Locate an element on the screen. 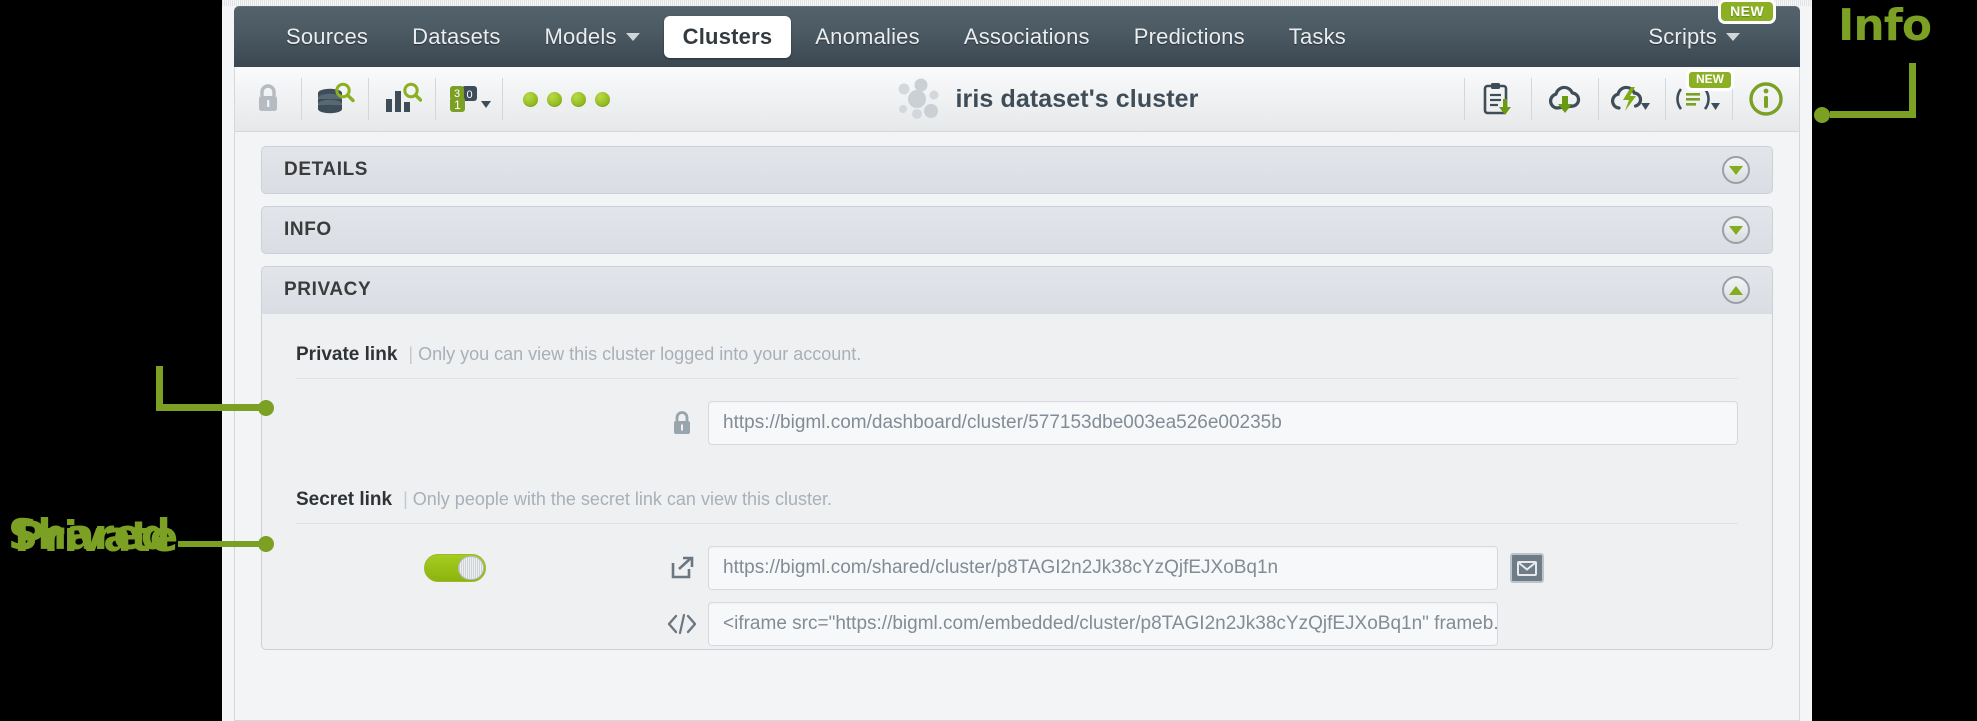 This screenshot has width=1977, height=721. annotation-info-line-h is located at coordinates (1873, 114).